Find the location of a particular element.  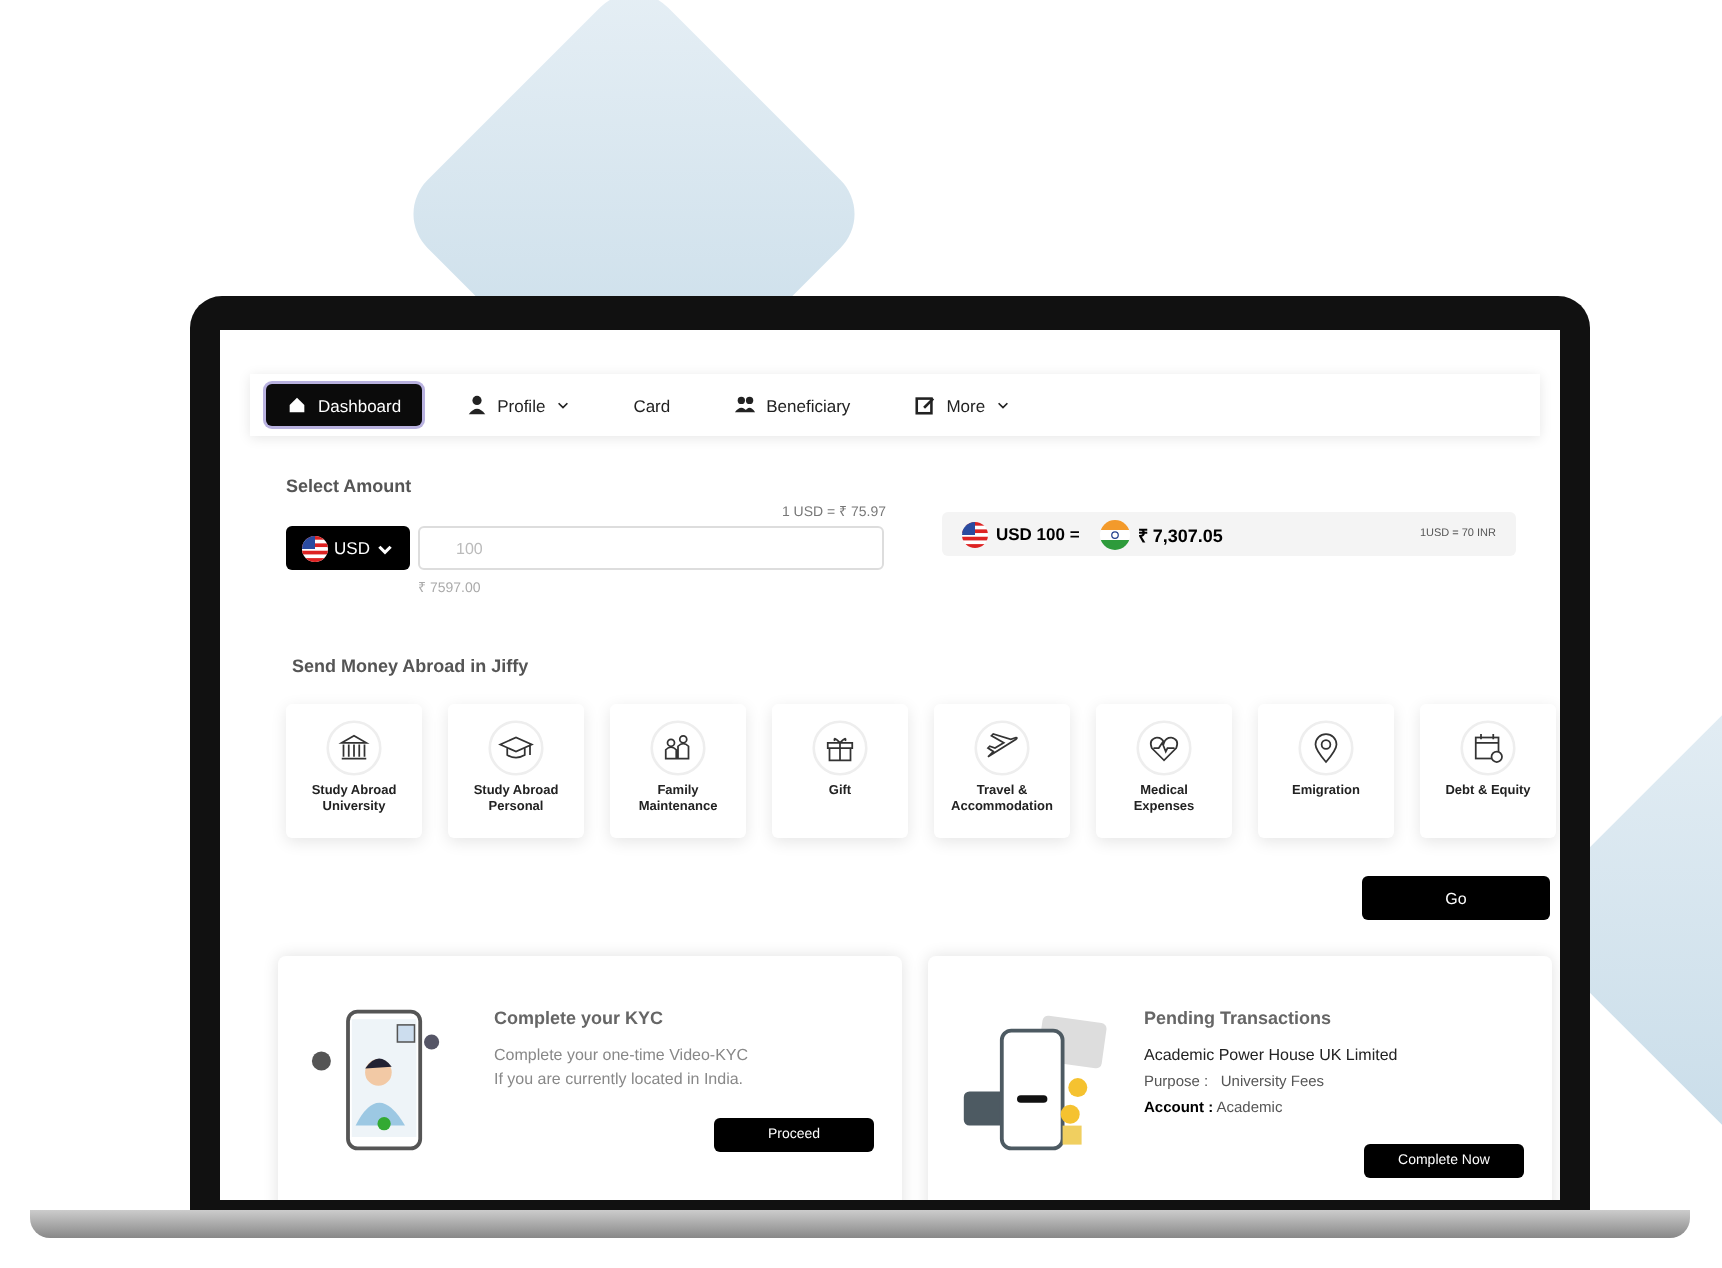

graduation-cap-icon is located at coordinates (516, 748).